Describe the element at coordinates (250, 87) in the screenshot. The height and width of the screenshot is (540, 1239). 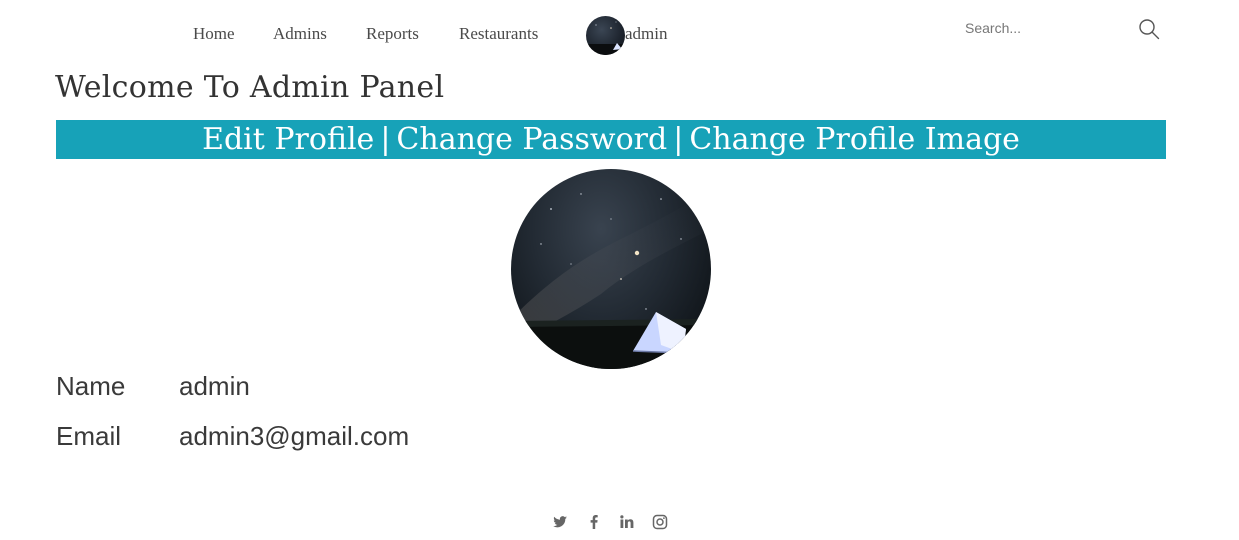
I see `page-title: Welcome To Admin Panel` at that location.